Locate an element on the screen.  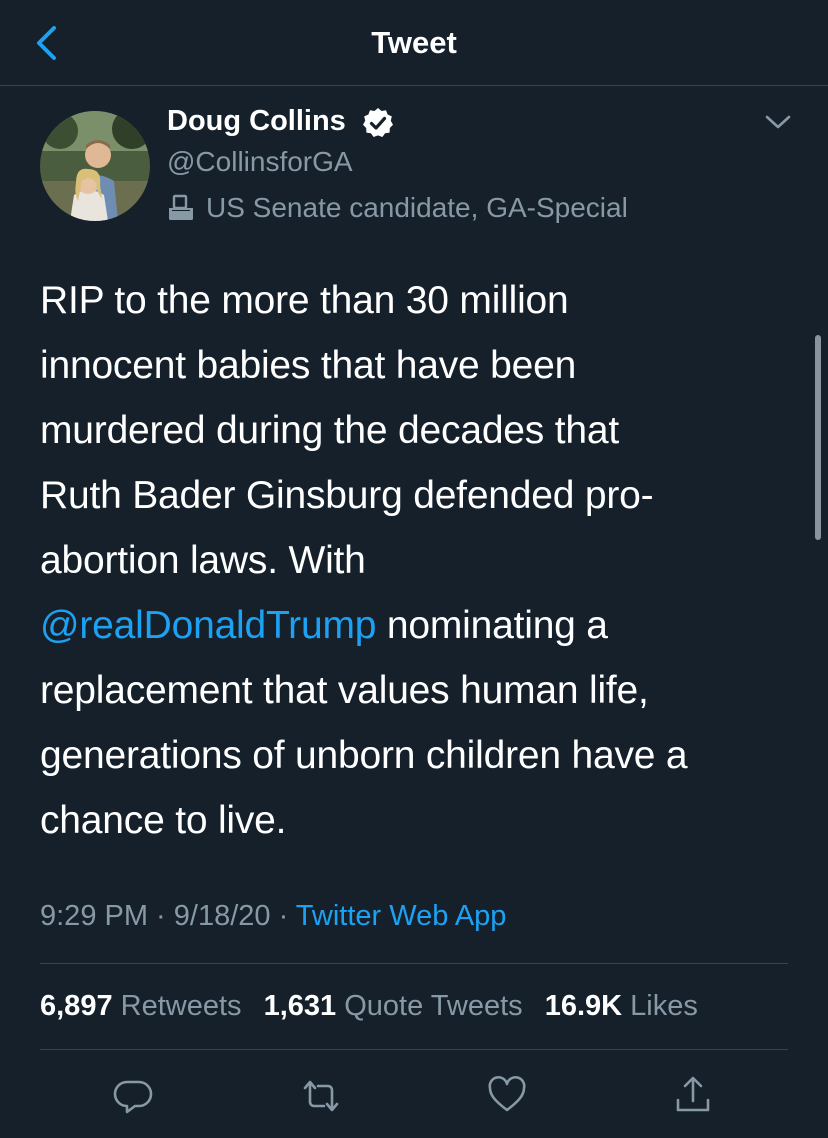
ballot-box-icon is located at coordinates (181, 207).